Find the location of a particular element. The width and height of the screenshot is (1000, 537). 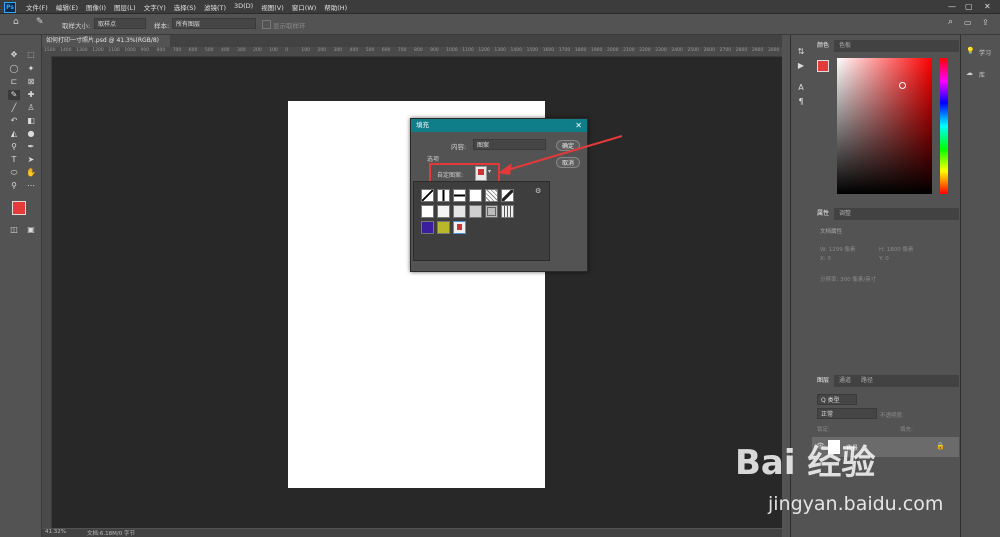

ruler-tick-label: 0 is located at coordinates (287, 50).